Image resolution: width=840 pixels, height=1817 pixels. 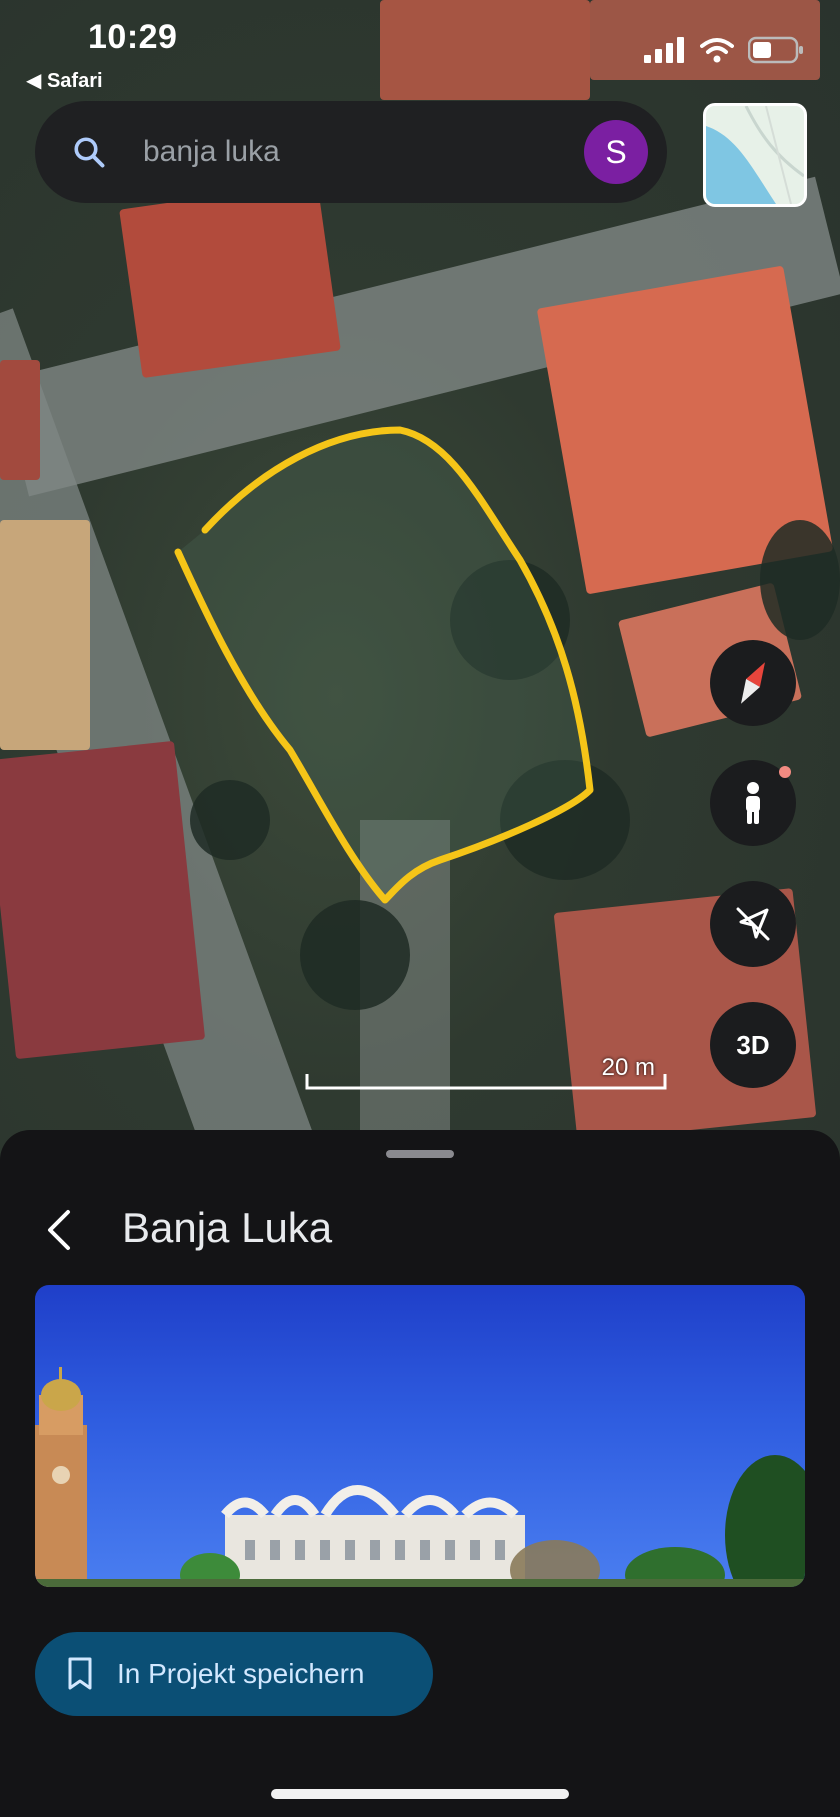 What do you see at coordinates (775, 50) in the screenshot?
I see `battery-icon` at bounding box center [775, 50].